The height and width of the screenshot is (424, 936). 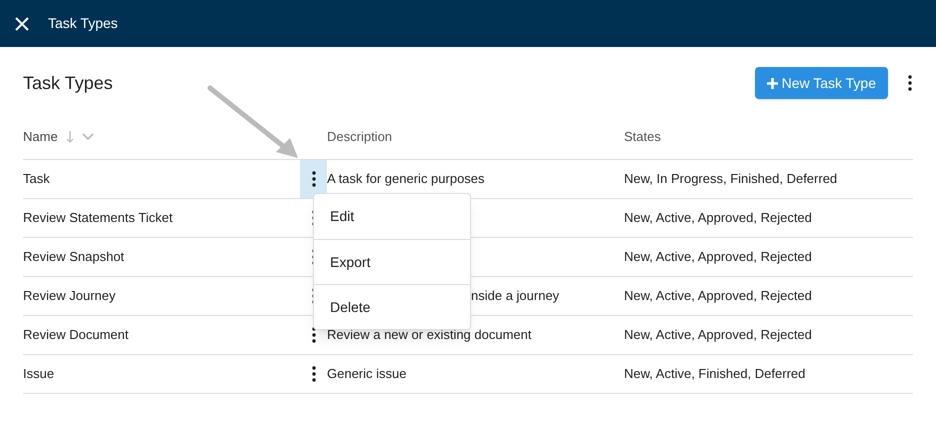 What do you see at coordinates (69, 296) in the screenshot?
I see `table-cell-text: Review Journey` at bounding box center [69, 296].